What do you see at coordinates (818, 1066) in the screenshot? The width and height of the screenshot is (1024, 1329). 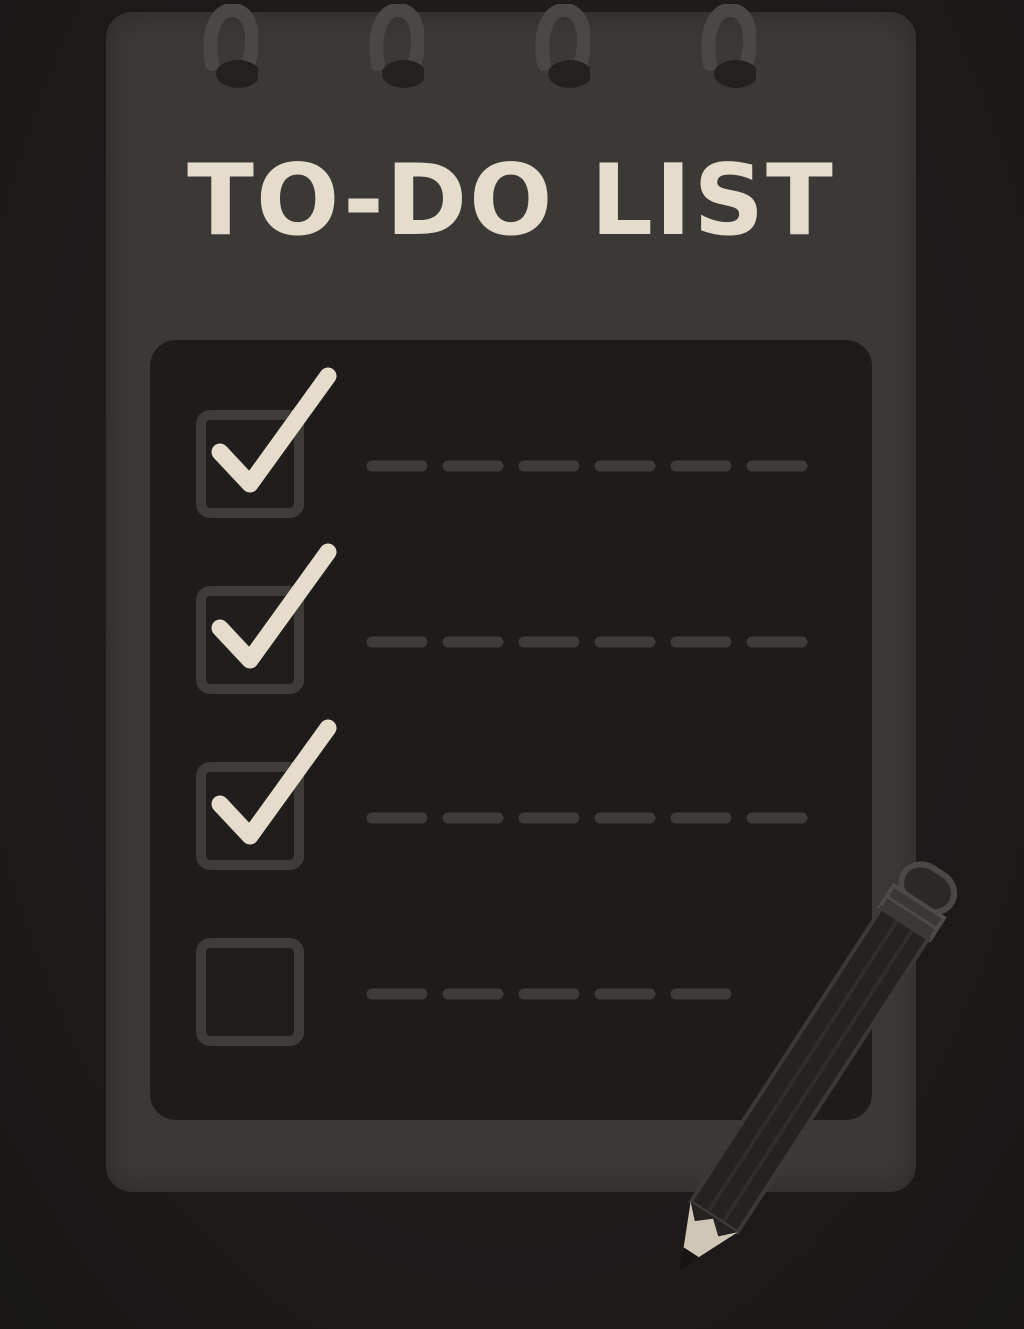 I see `pencil-icon` at bounding box center [818, 1066].